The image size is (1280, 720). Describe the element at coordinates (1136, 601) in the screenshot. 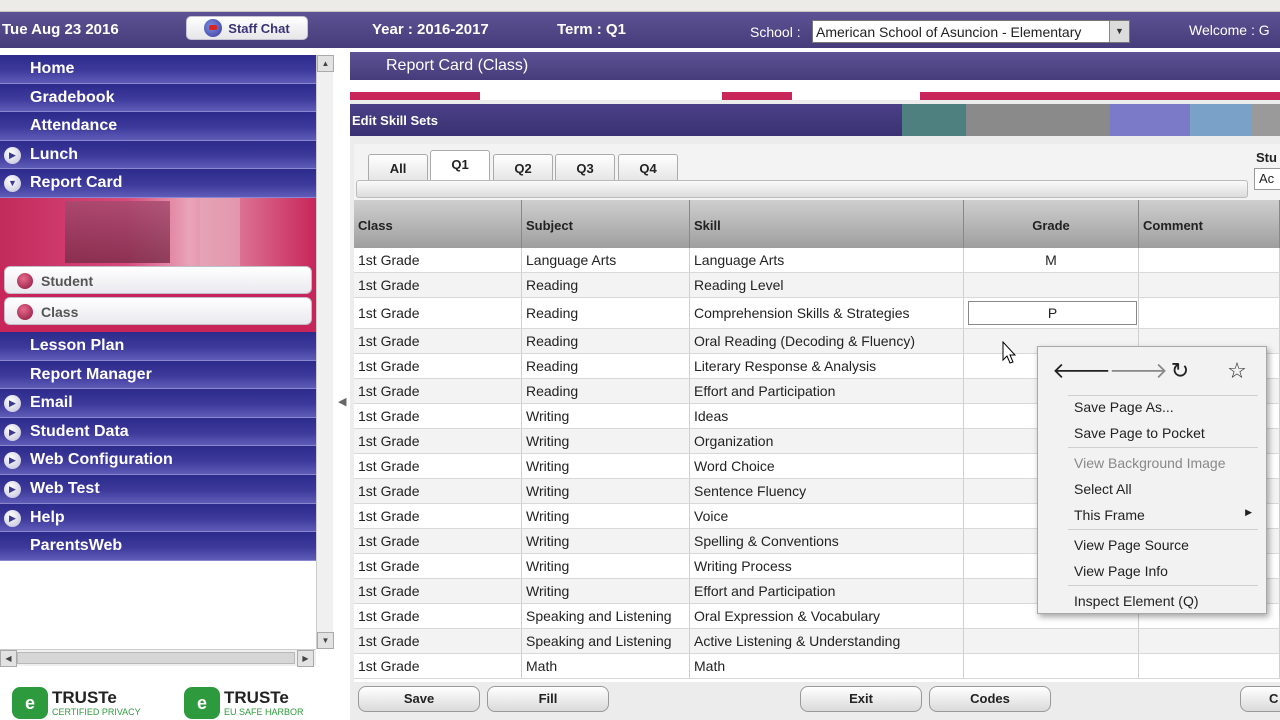

I see `context-menu-item: Inspect Element (Q)` at that location.